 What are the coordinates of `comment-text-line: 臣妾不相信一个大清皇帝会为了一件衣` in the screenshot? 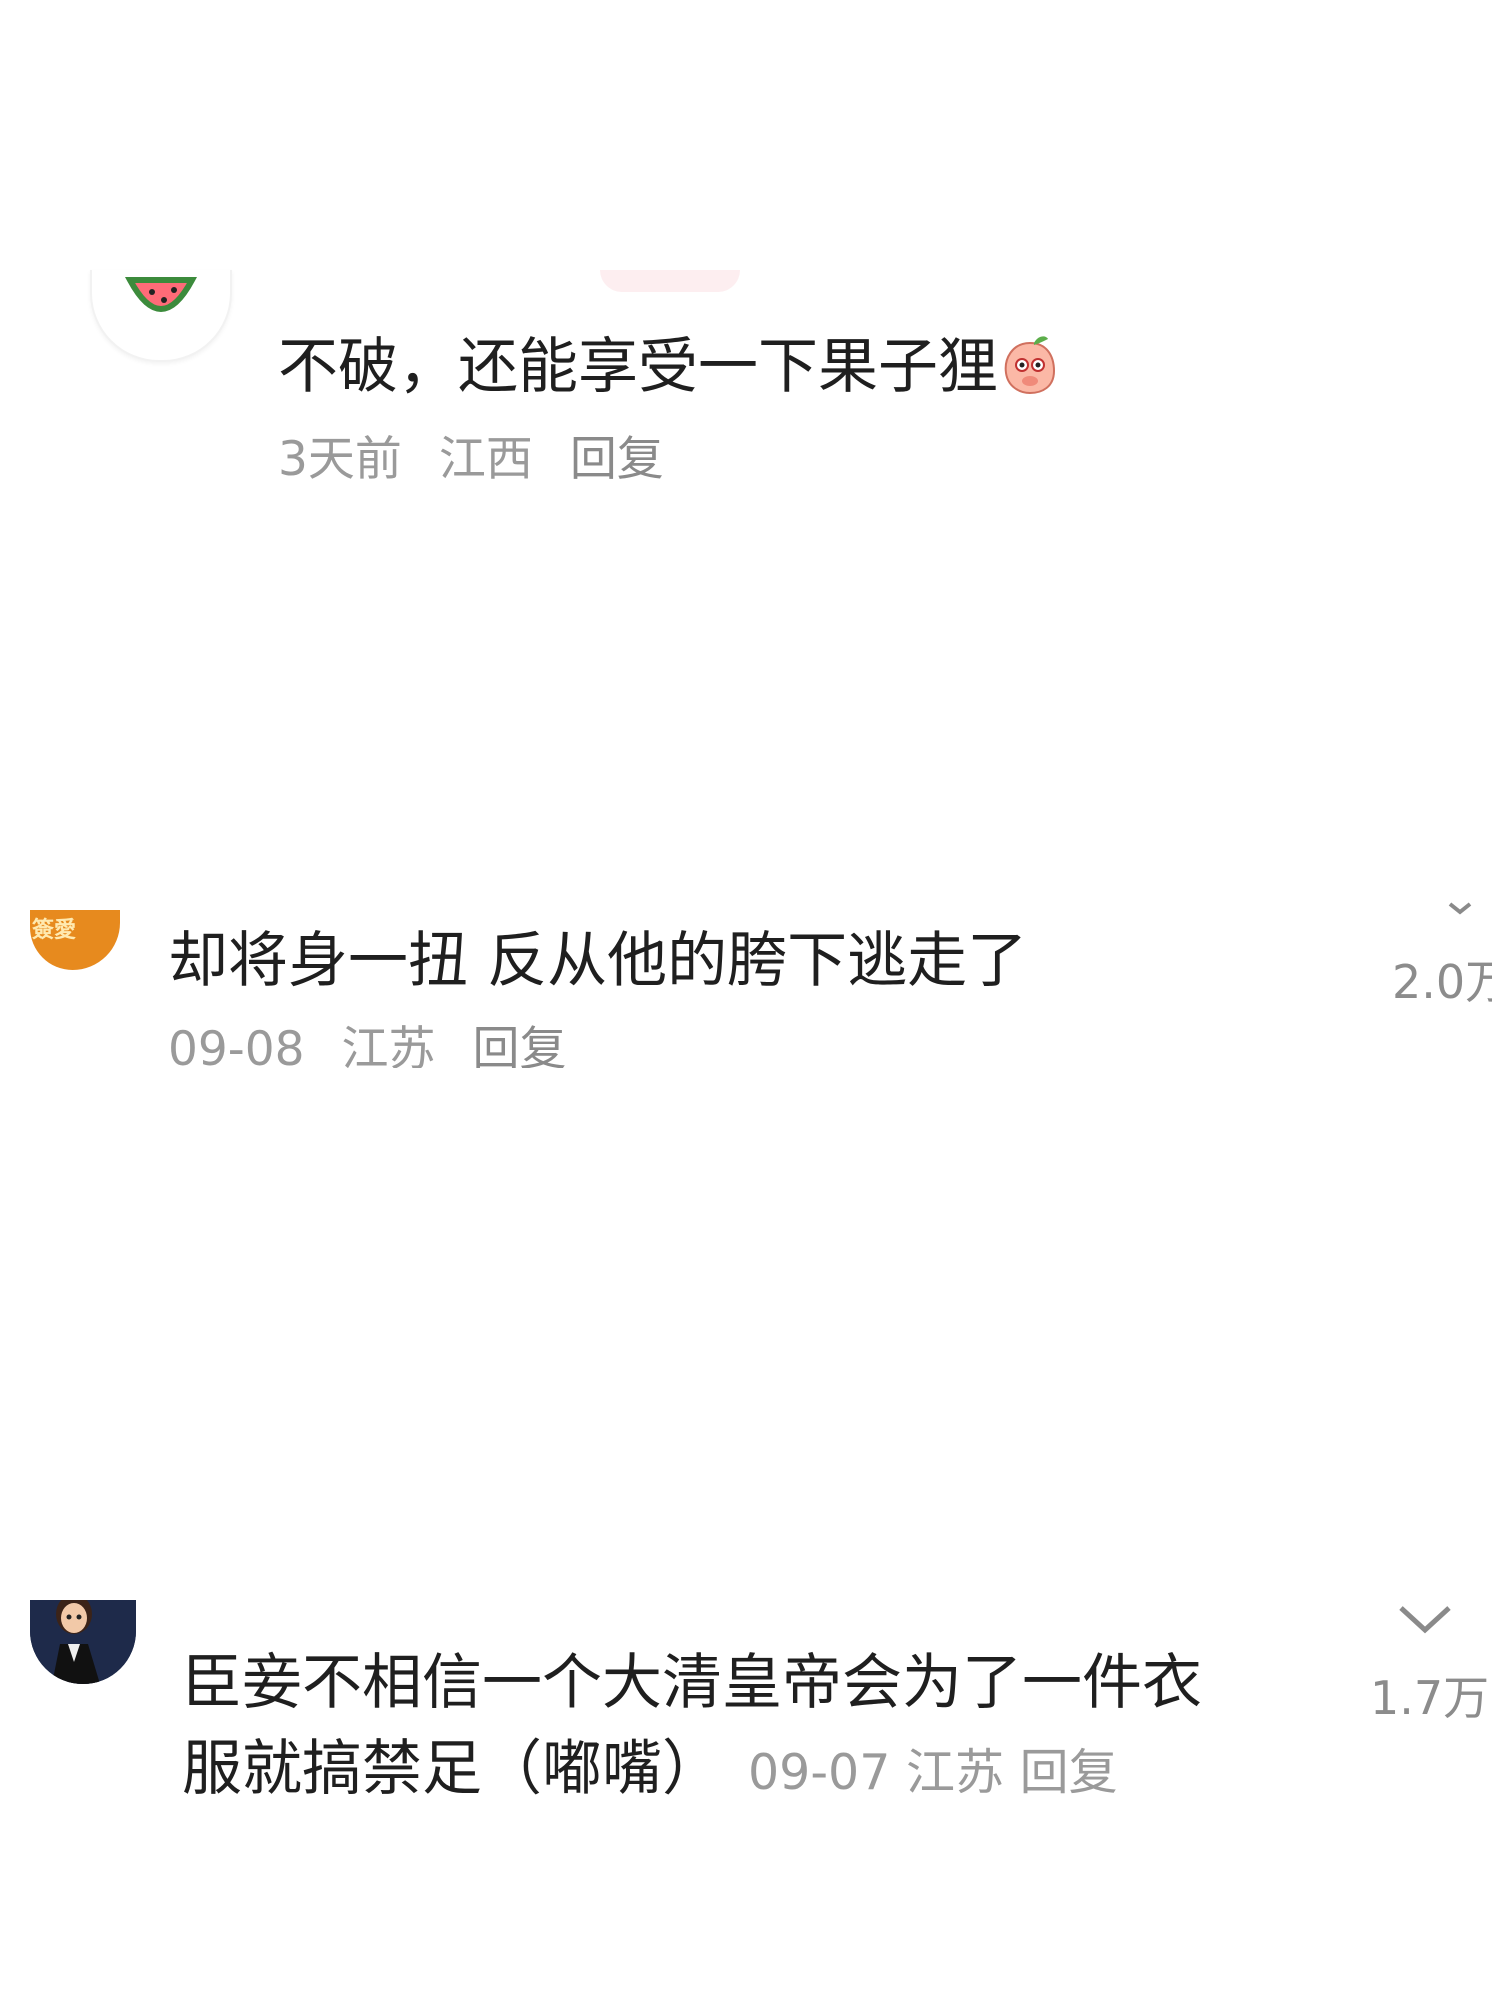 It's located at (692, 1683).